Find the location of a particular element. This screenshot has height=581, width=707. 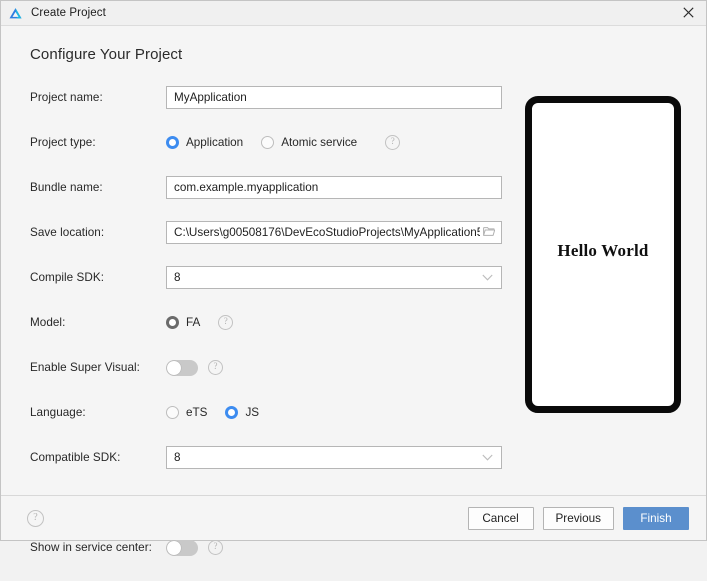

language-radio-group: eTS JS is located at coordinates (221, 412).